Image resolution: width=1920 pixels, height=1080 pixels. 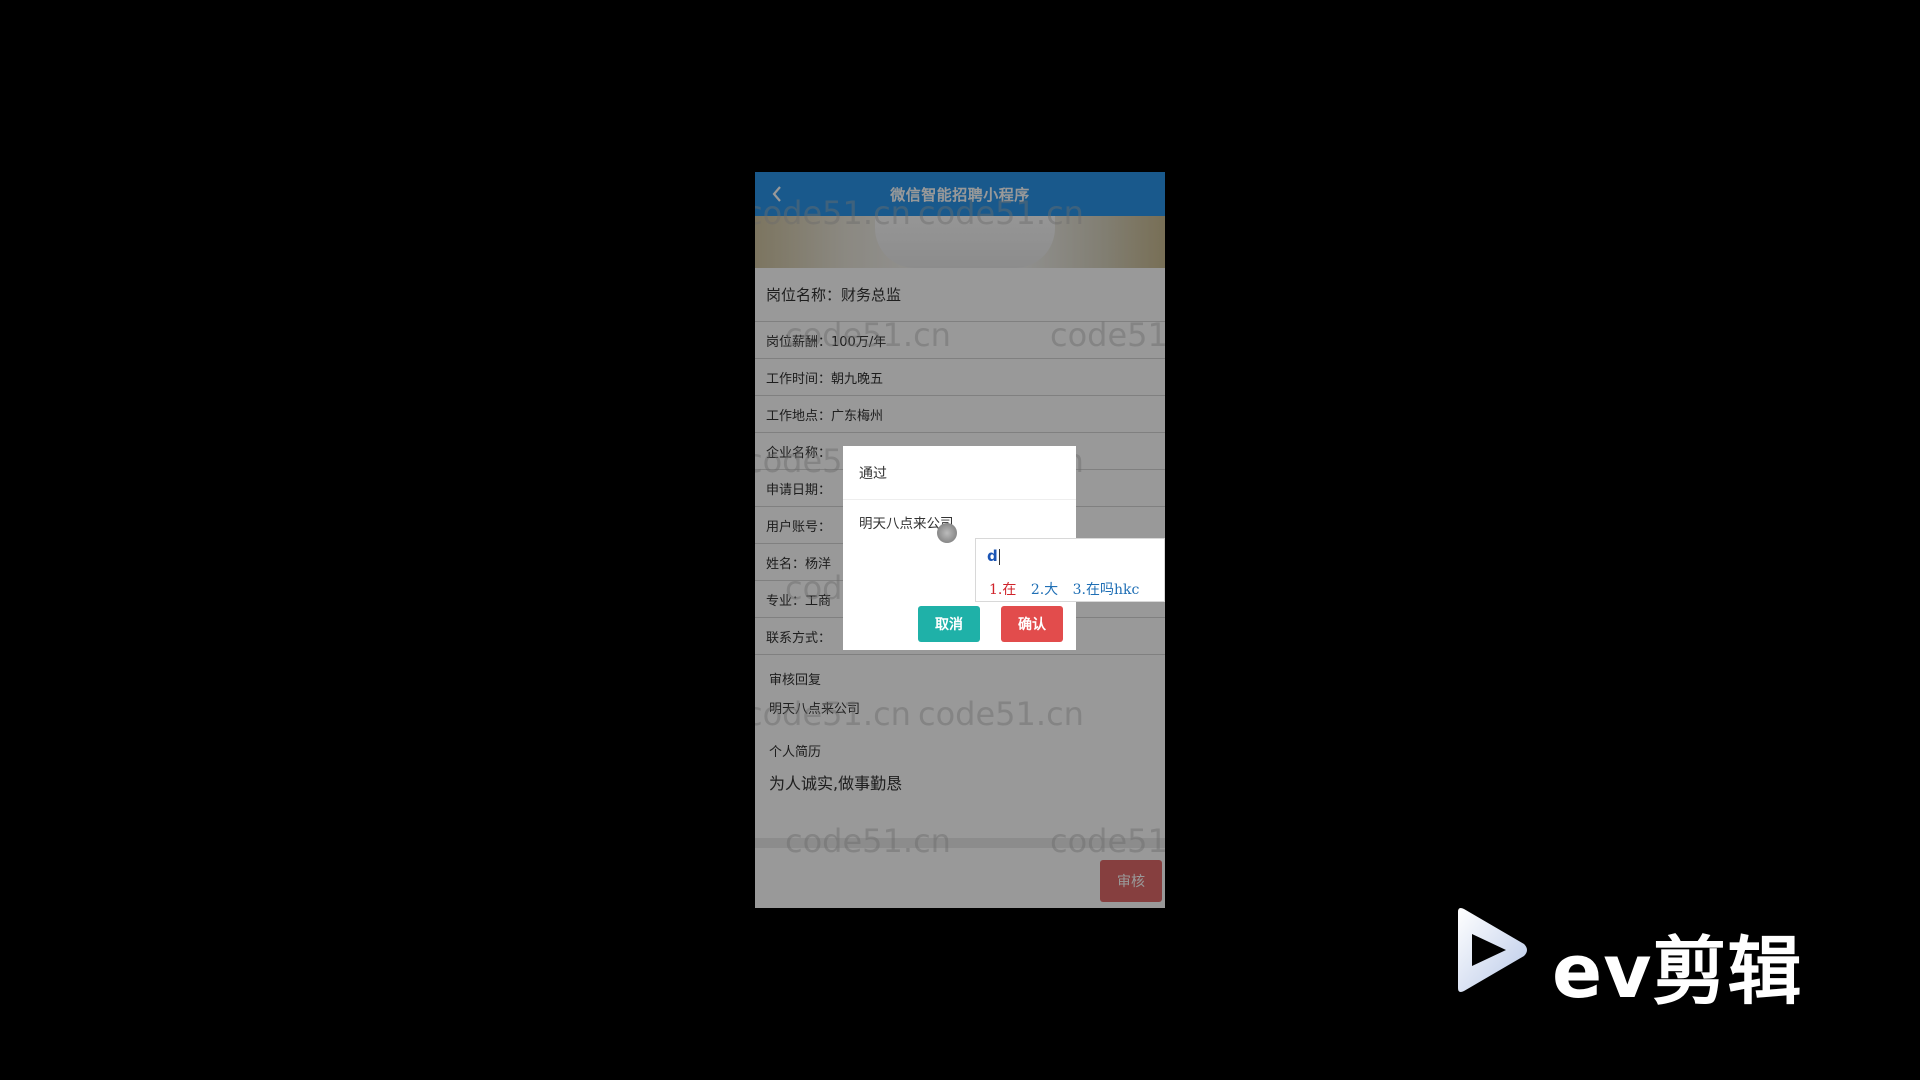 I want to click on ime-composition: d, so click(x=993, y=556).